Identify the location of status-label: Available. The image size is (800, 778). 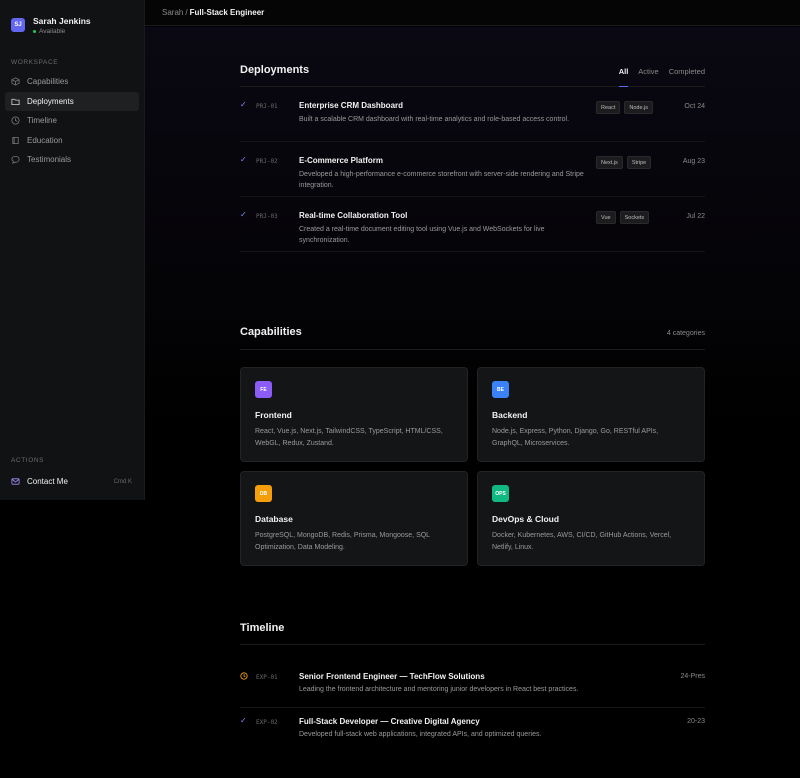
(52, 31).